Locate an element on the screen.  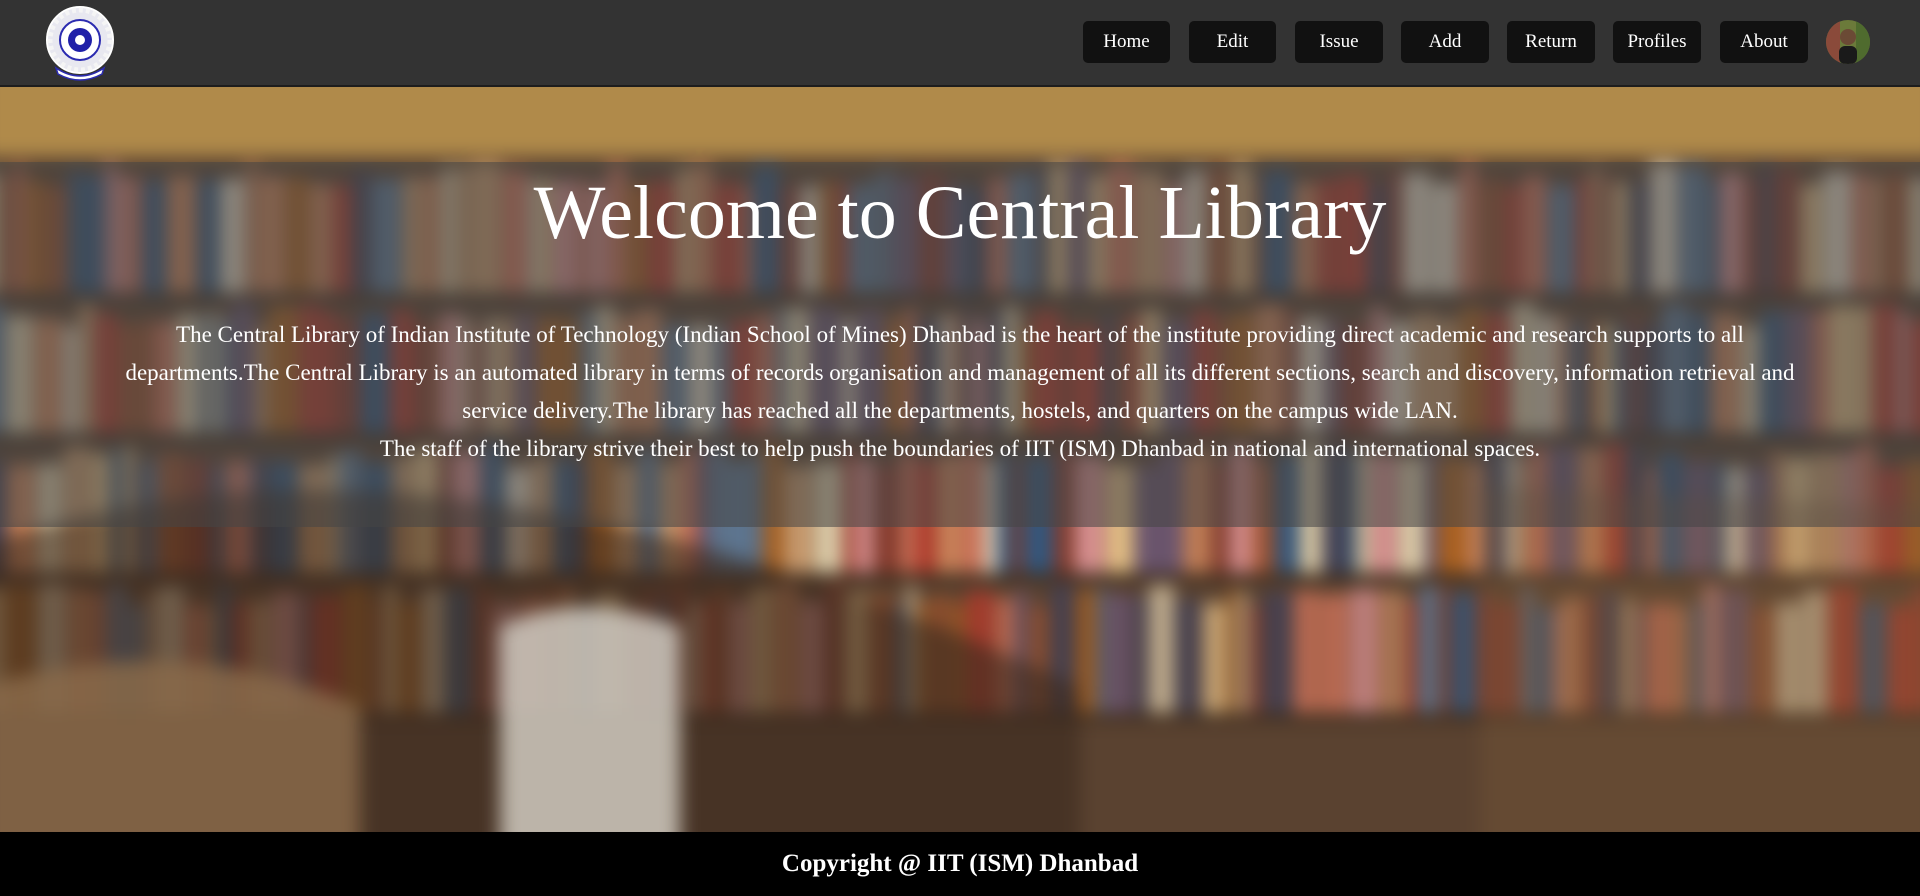
nav-profiles-button: Profiles is located at coordinates (1657, 42).